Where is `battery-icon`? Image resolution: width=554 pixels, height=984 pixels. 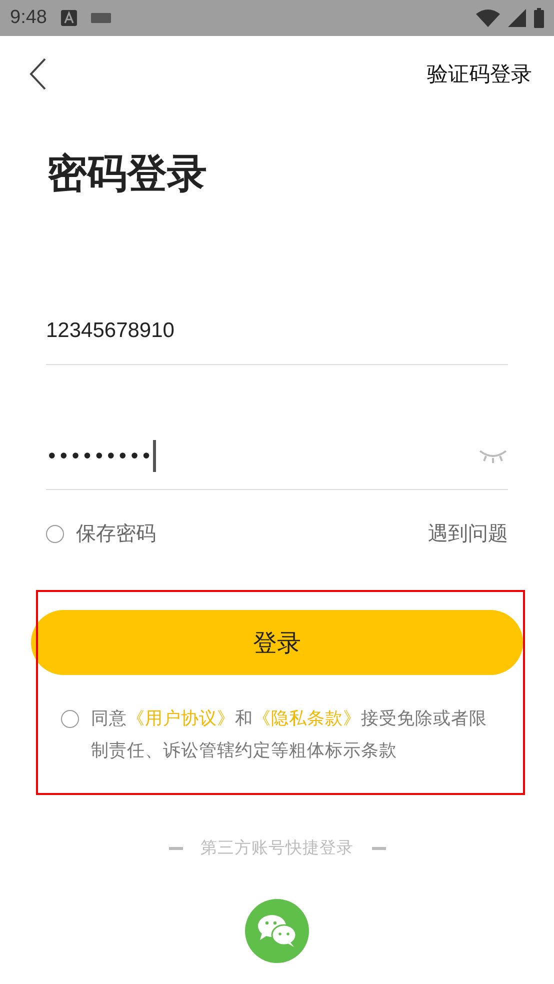
battery-icon is located at coordinates (539, 18).